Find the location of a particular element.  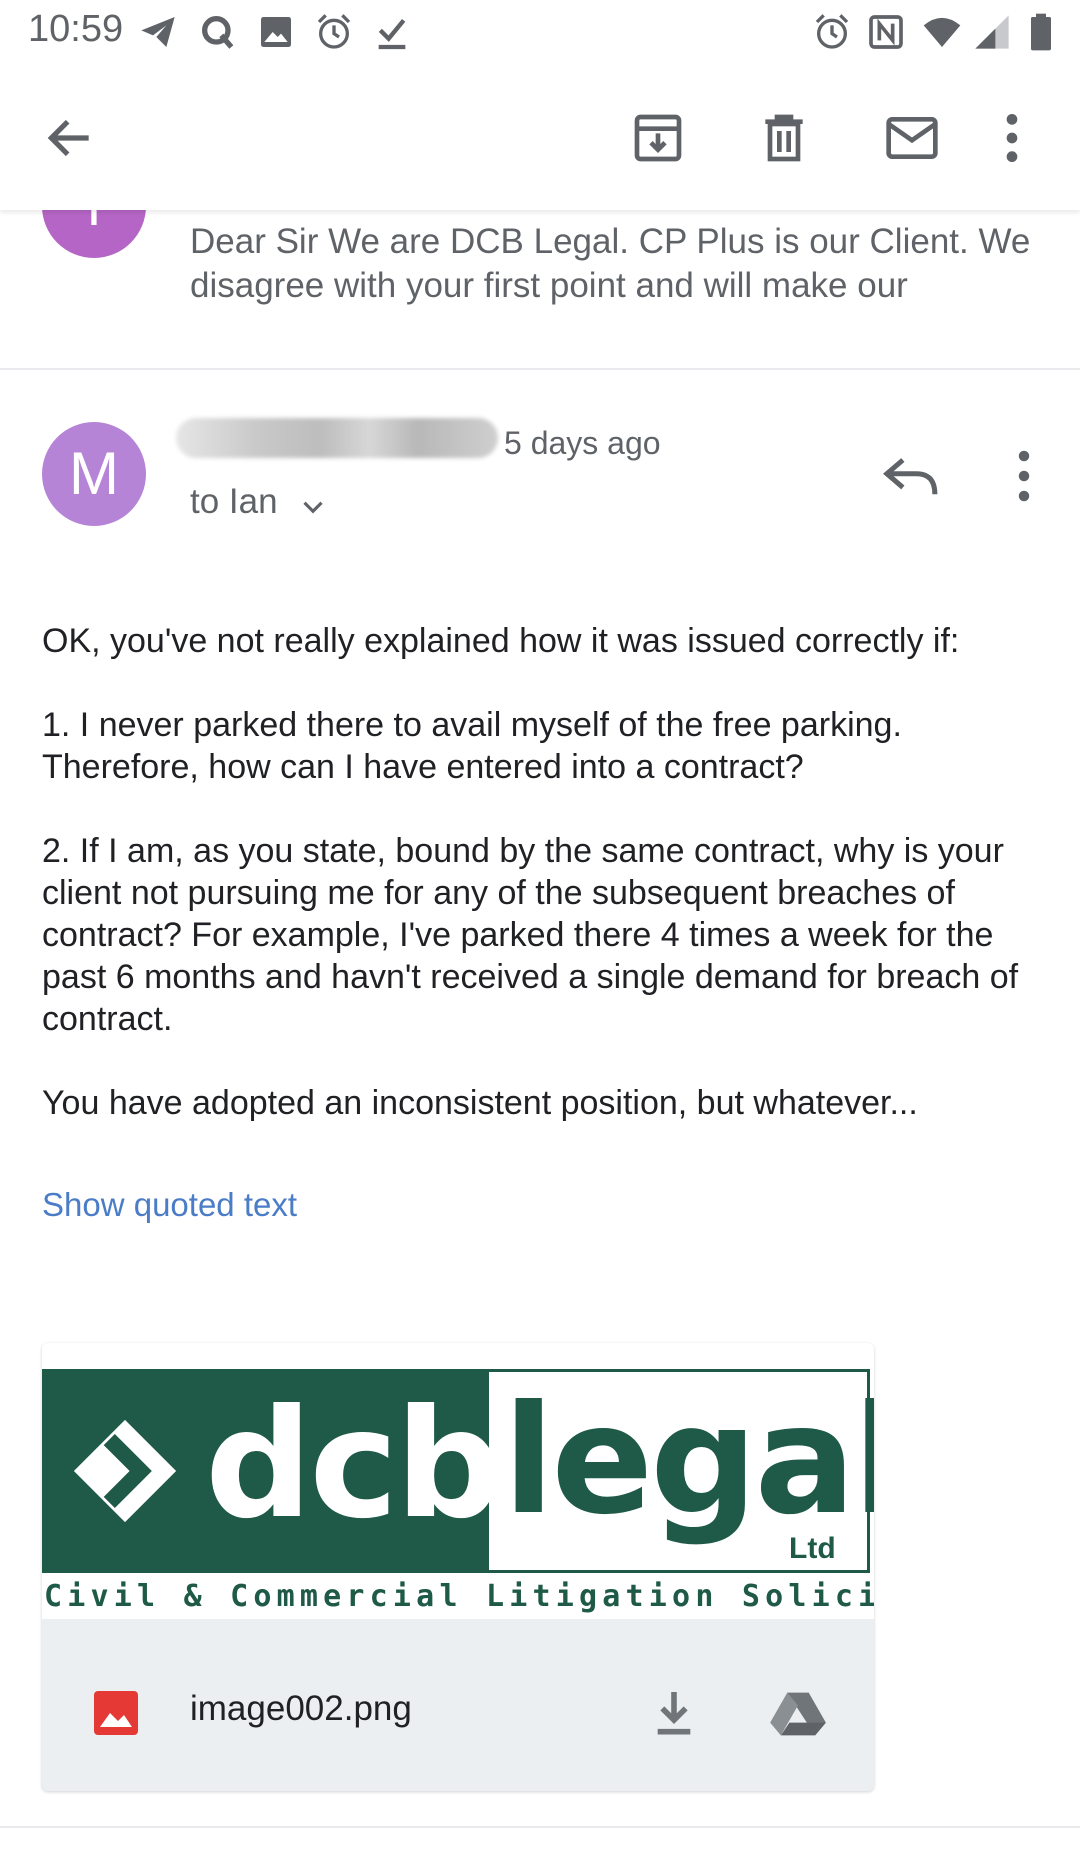

q-icon is located at coordinates (218, 32).